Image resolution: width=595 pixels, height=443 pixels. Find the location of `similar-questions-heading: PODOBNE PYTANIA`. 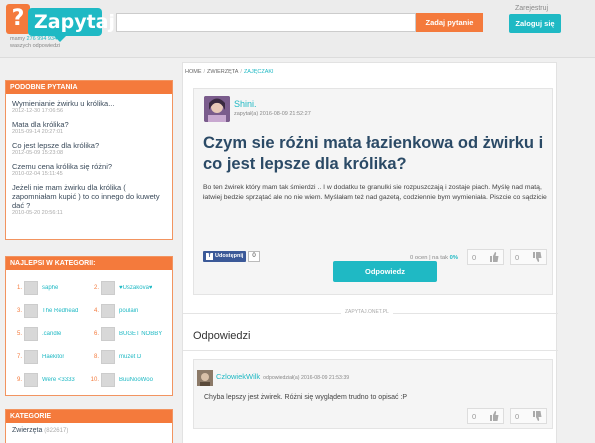

similar-questions-heading: PODOBNE PYTANIA is located at coordinates (89, 87).